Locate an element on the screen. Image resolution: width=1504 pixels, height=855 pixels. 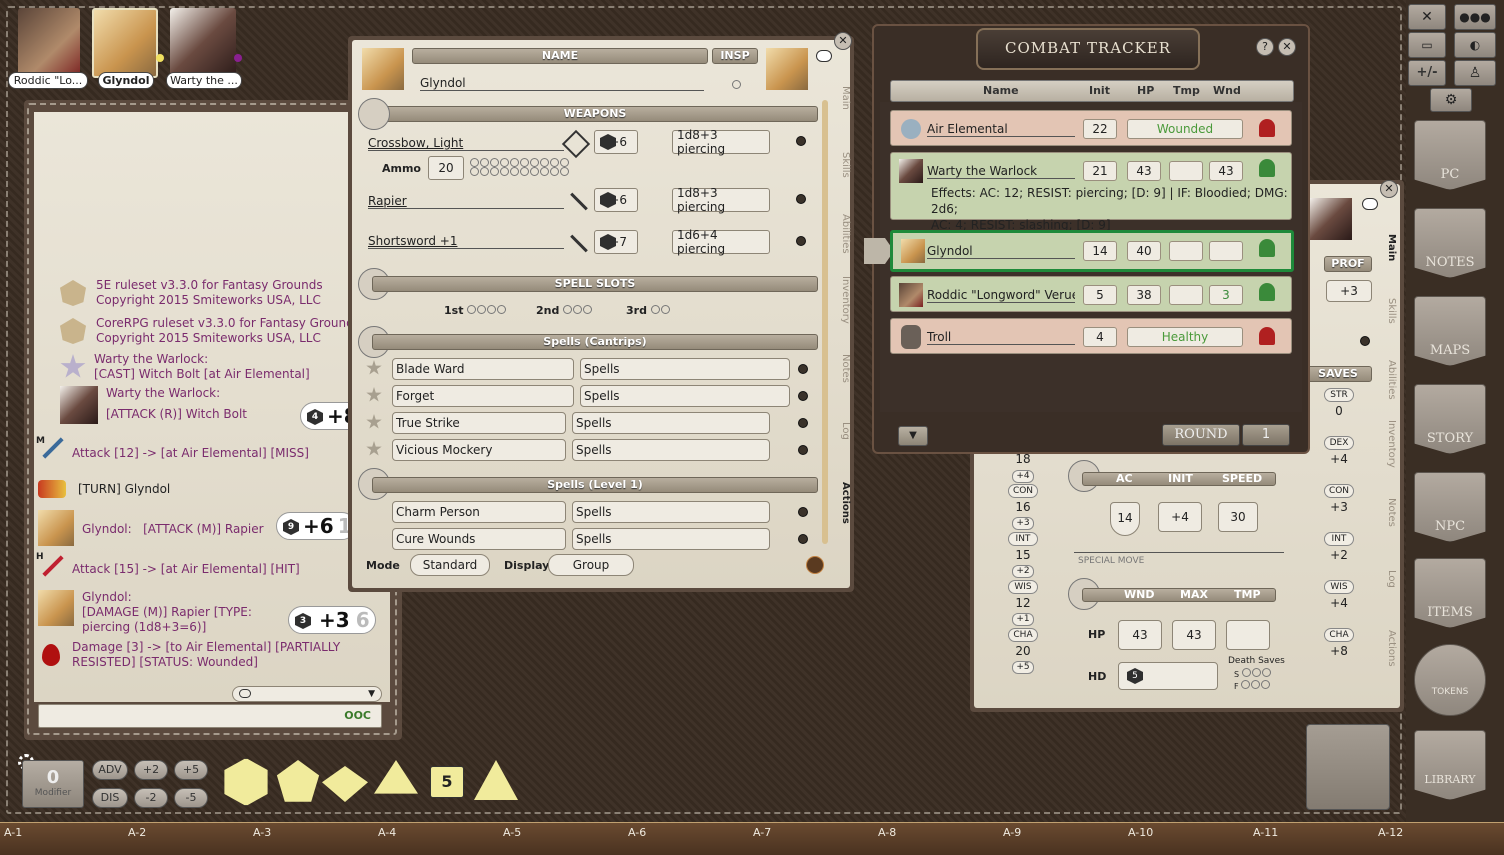
spell-row: Charm Person Spells is located at coordinates (596, 512).